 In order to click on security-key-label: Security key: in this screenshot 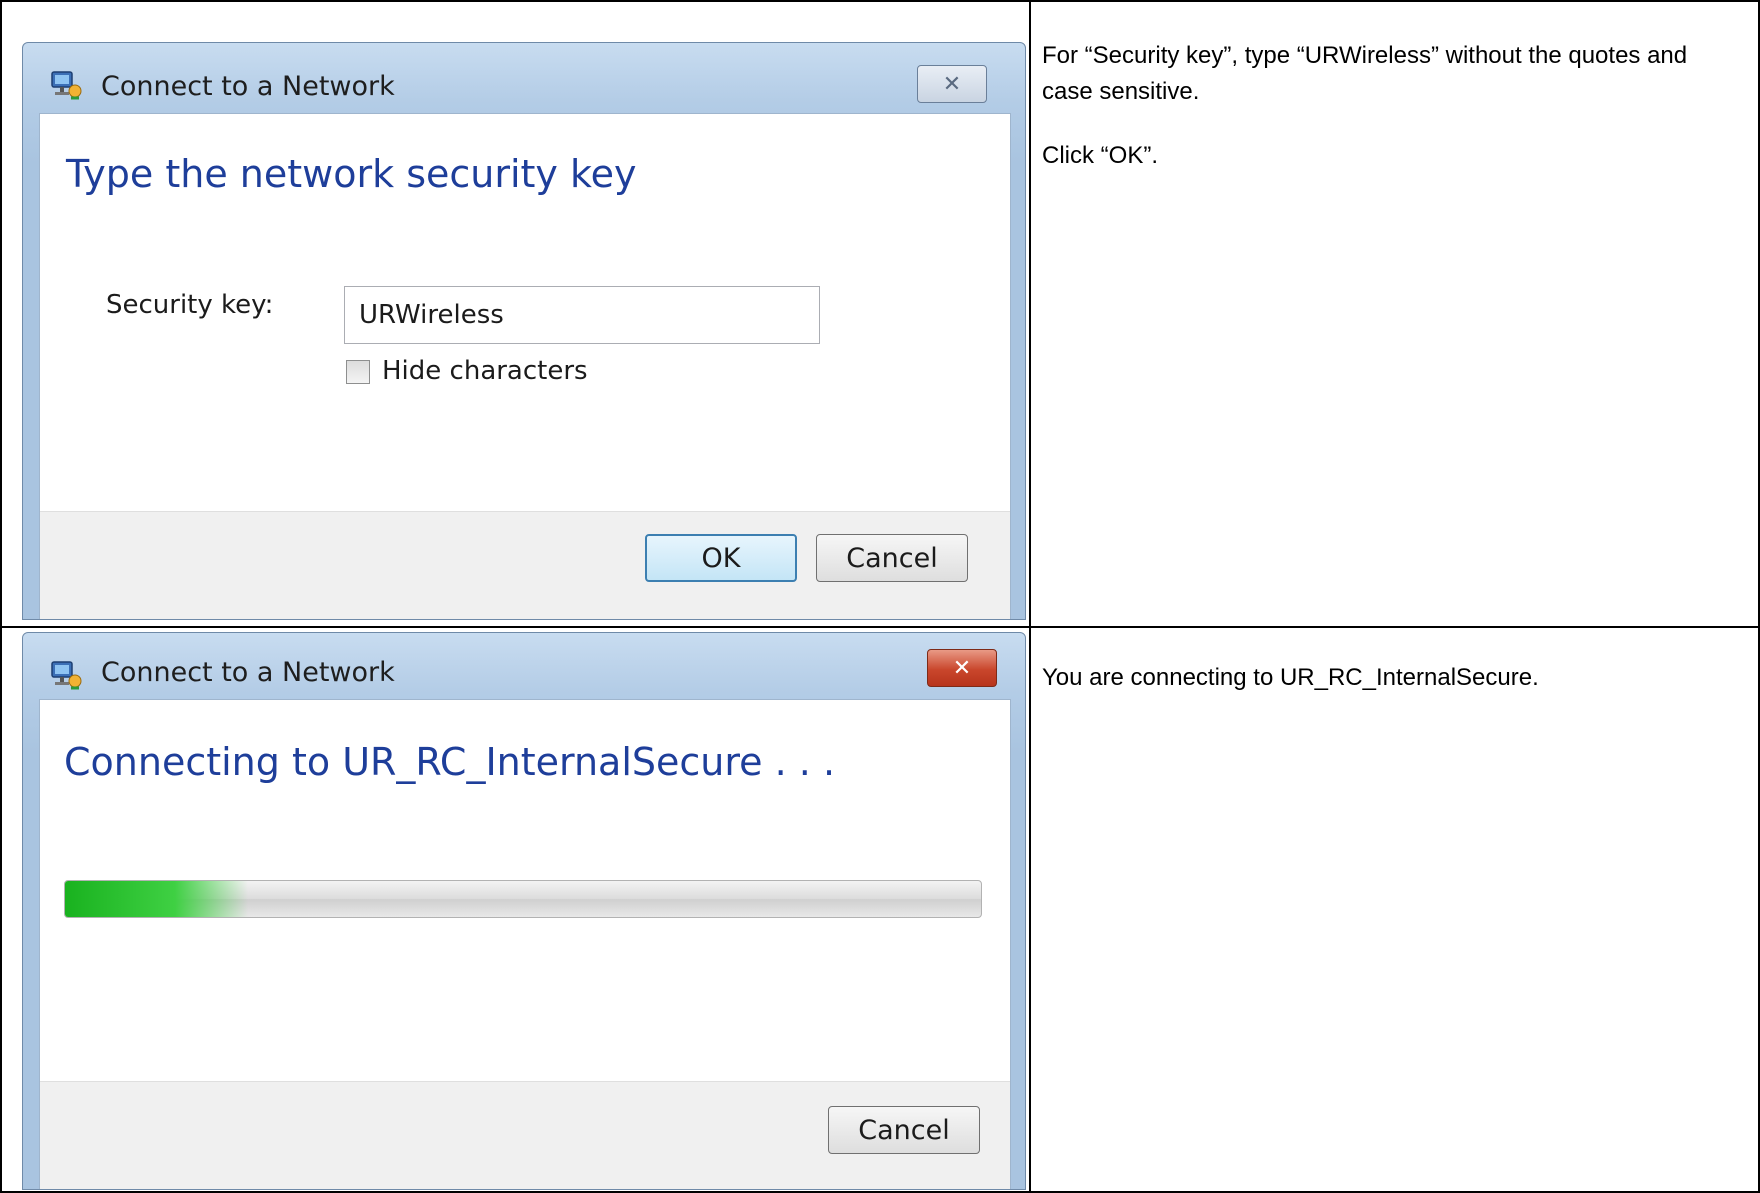, I will do `click(190, 305)`.